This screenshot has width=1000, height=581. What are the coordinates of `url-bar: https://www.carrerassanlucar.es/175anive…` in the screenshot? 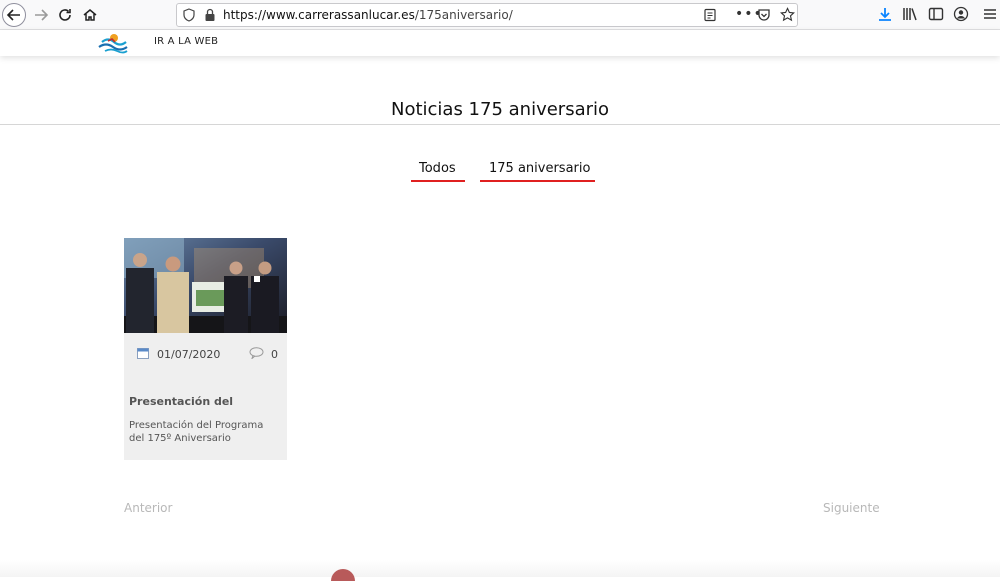 It's located at (487, 15).